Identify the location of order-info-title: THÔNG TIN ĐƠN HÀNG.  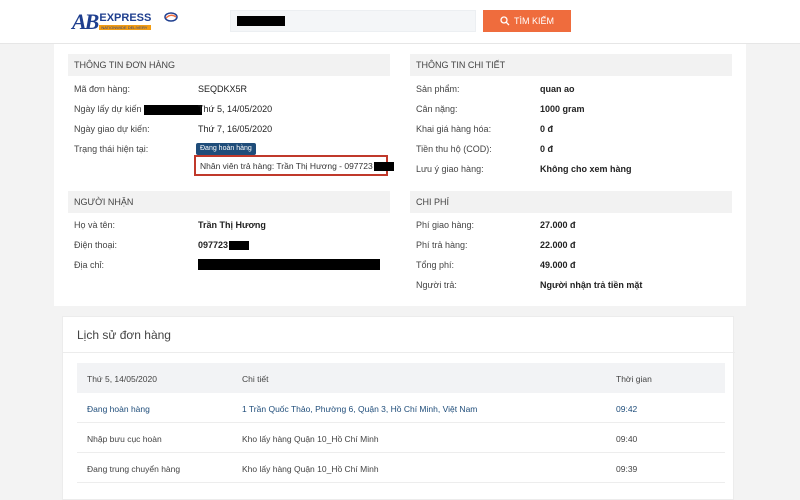
(229, 65).